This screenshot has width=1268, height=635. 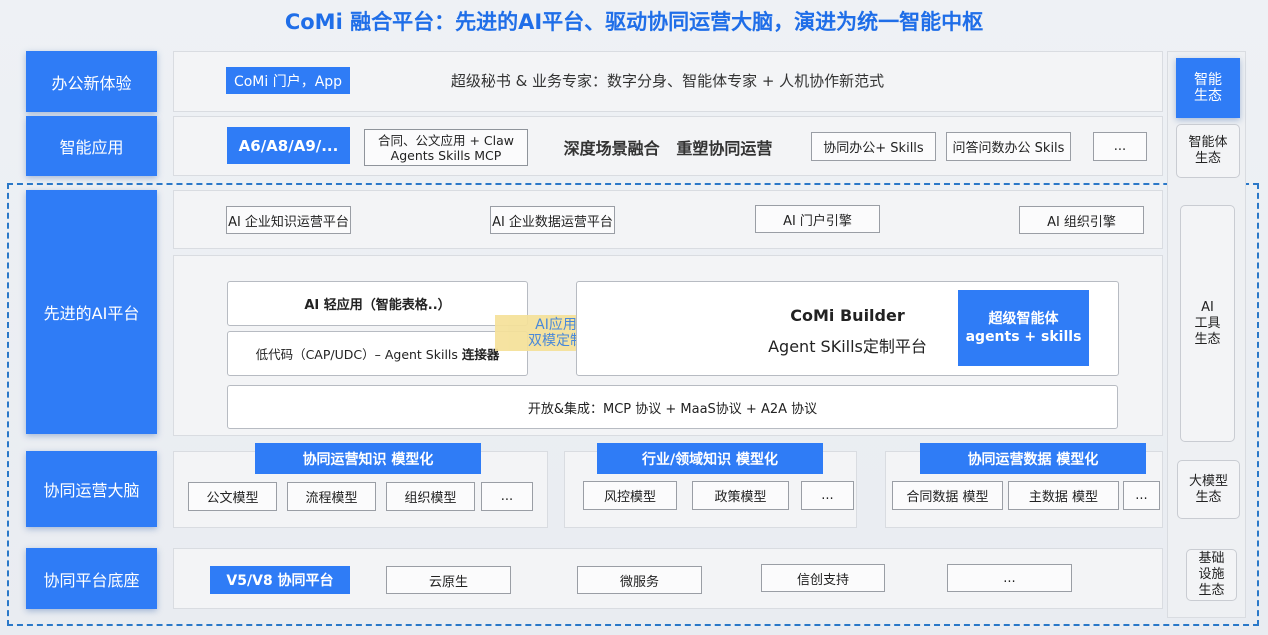 I want to click on comi-portal-badge: CoMi 门户，App, so click(x=288, y=80).